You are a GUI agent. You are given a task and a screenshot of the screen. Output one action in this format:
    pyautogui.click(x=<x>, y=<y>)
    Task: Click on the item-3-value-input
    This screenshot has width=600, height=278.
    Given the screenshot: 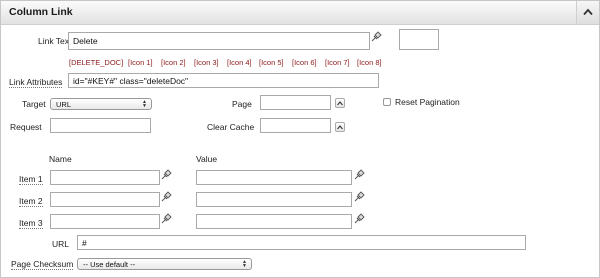 What is the action you would take?
    pyautogui.click(x=274, y=221)
    